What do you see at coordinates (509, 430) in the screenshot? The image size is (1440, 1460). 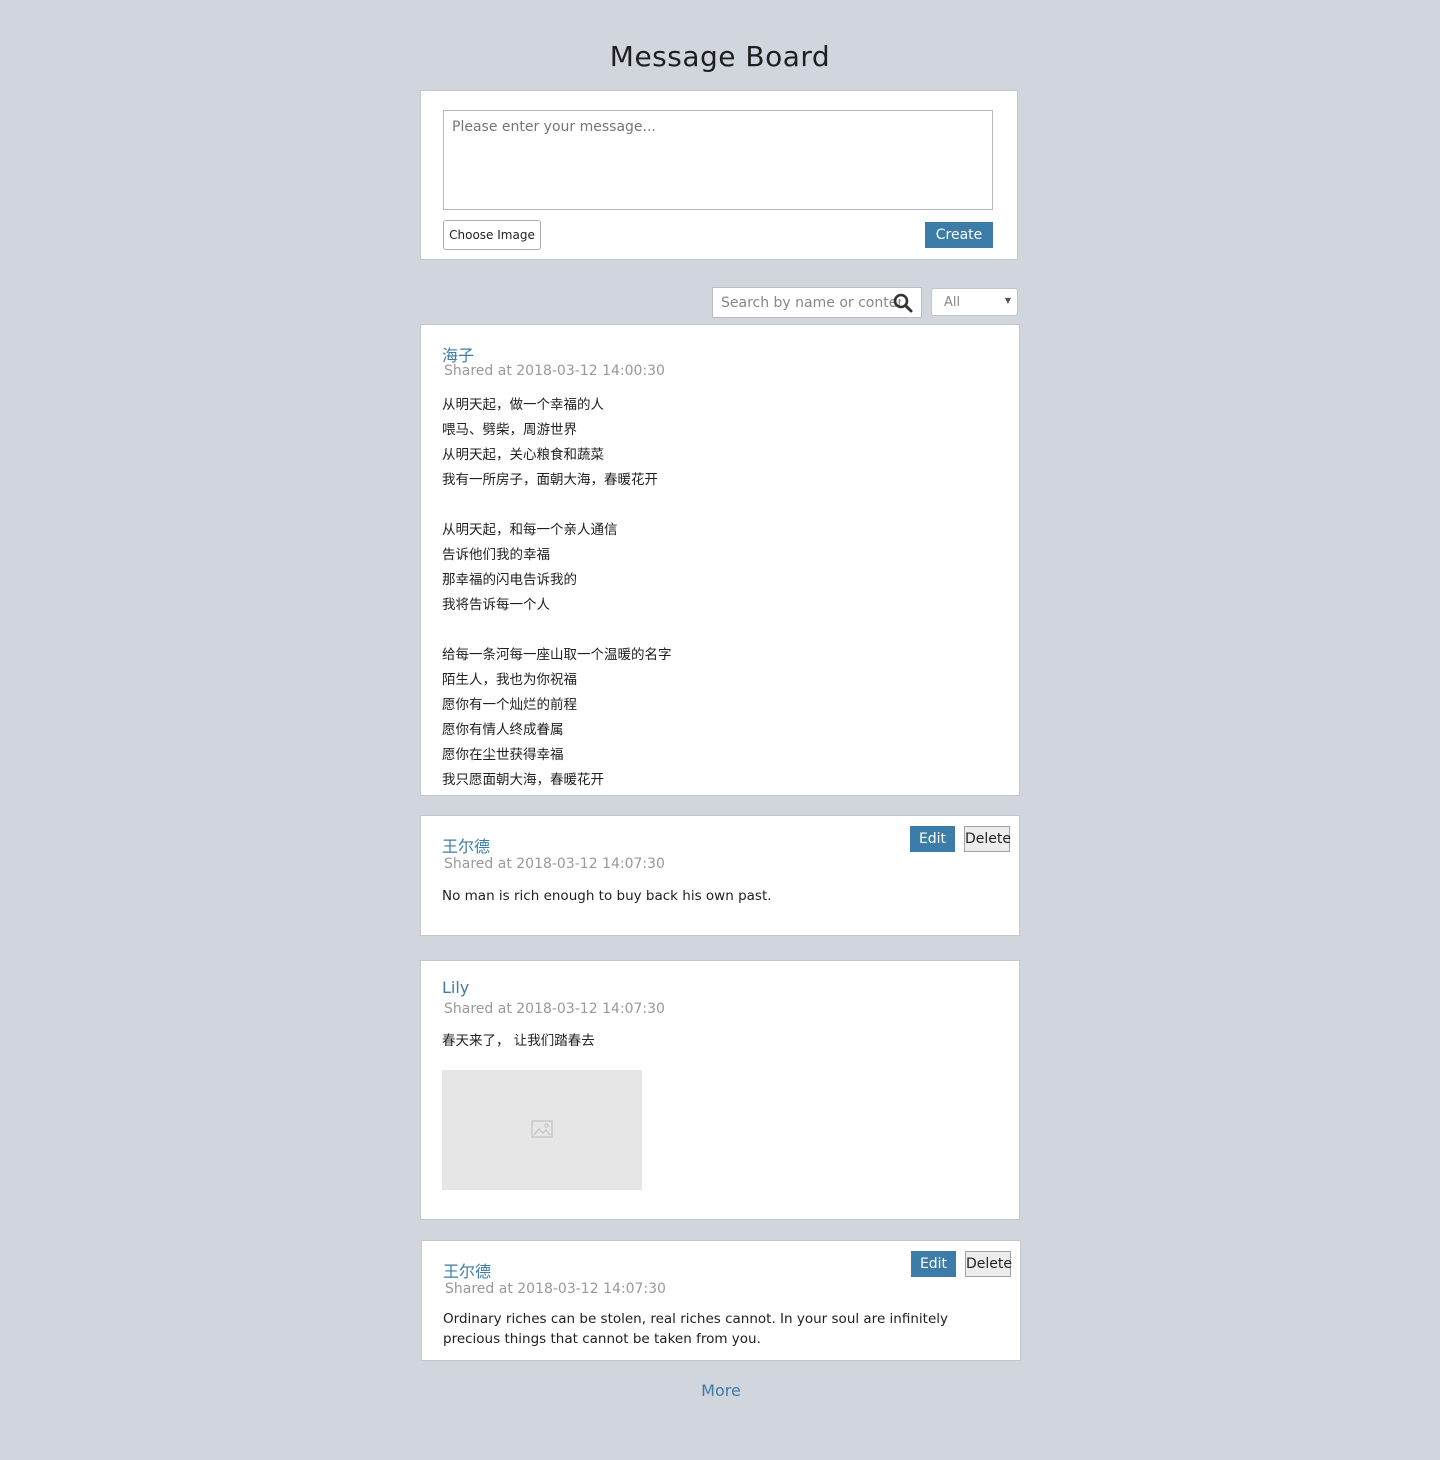 I see `poem-line: 喂马、劈柴，周游世界` at bounding box center [509, 430].